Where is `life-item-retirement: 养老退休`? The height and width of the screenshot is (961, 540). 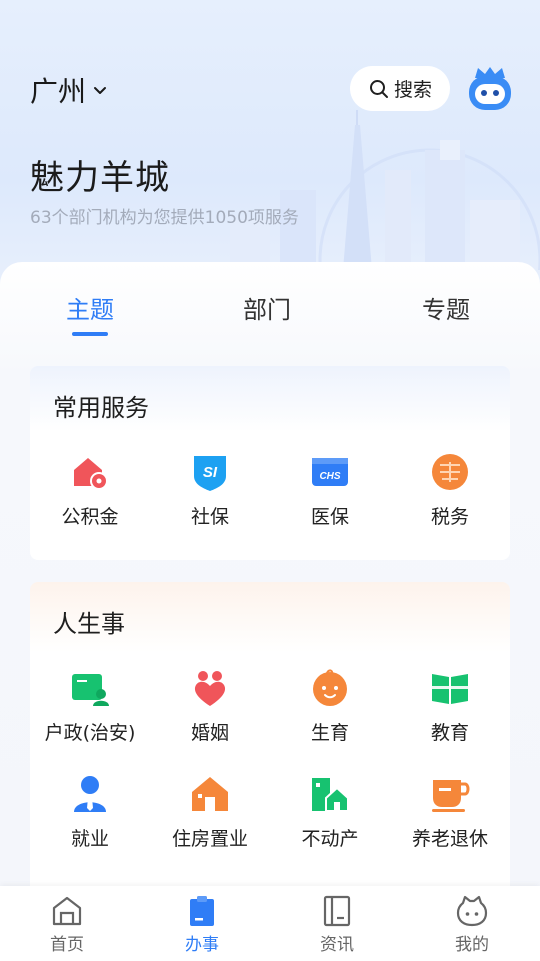
life-item-retirement: 养老退休 is located at coordinates (450, 812).